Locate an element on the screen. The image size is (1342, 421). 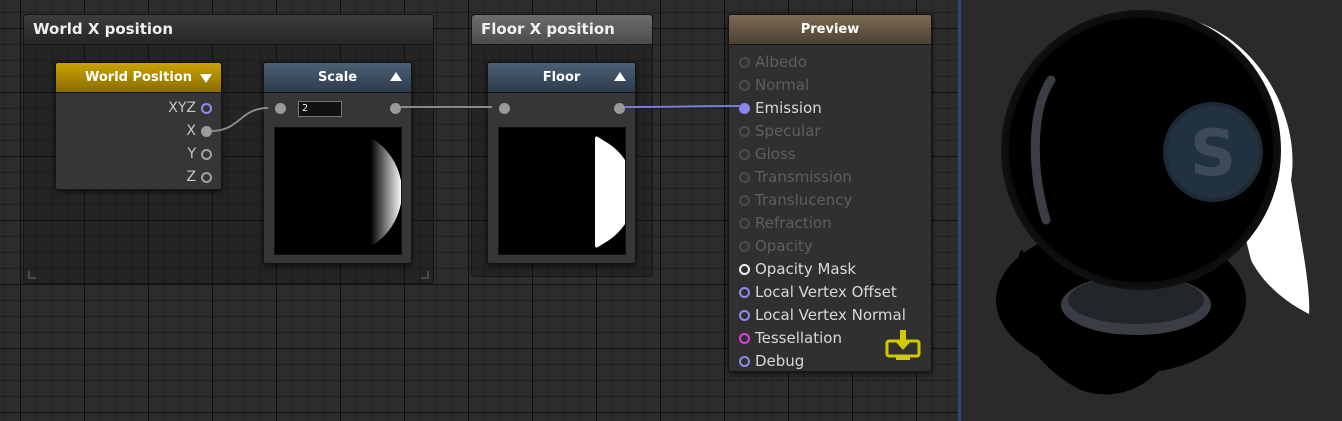
scale-input-dot-icon is located at coordinates (280, 108).